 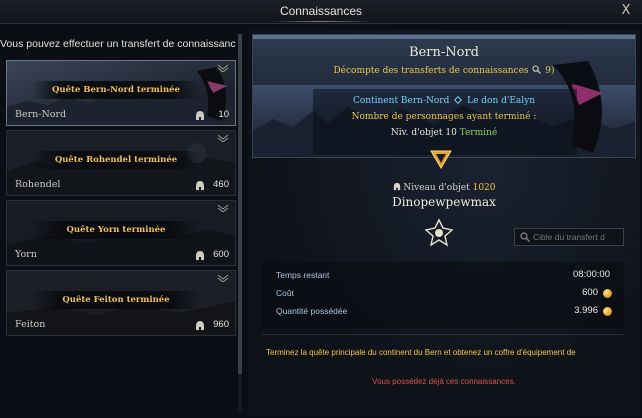 I want to click on quest-count: 600, so click(x=221, y=254).